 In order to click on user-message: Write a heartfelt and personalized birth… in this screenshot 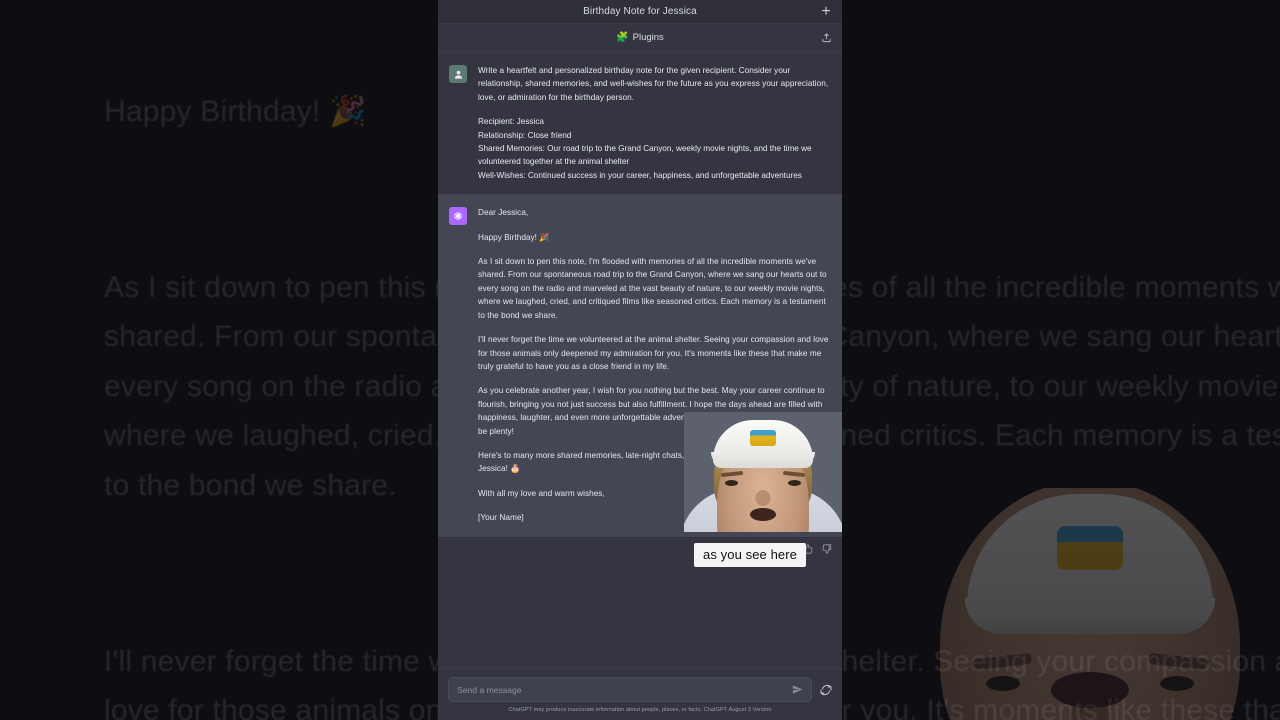, I will do `click(640, 123)`.